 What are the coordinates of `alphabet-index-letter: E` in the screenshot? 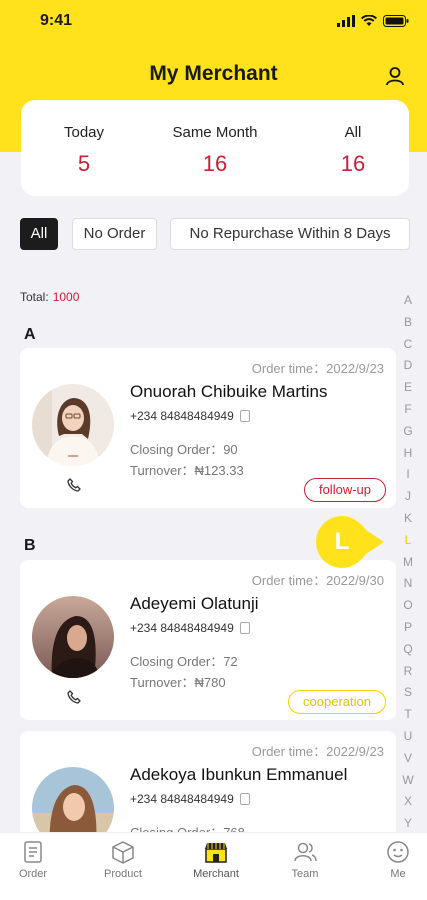 It's located at (408, 388).